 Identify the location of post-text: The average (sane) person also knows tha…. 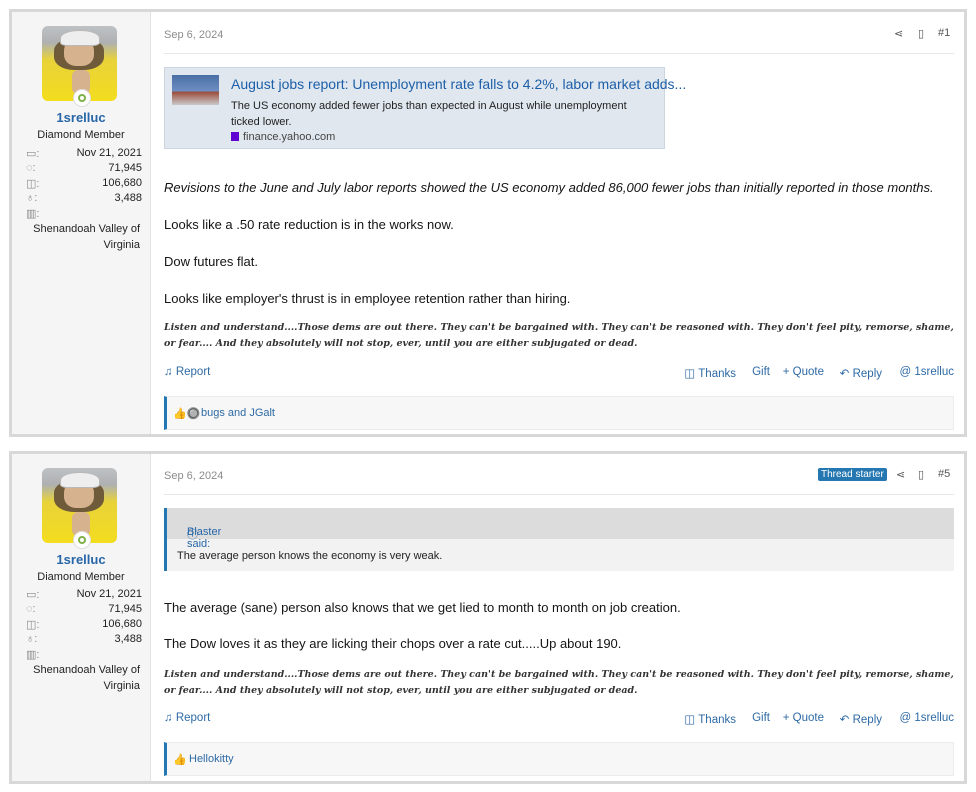
(422, 607).